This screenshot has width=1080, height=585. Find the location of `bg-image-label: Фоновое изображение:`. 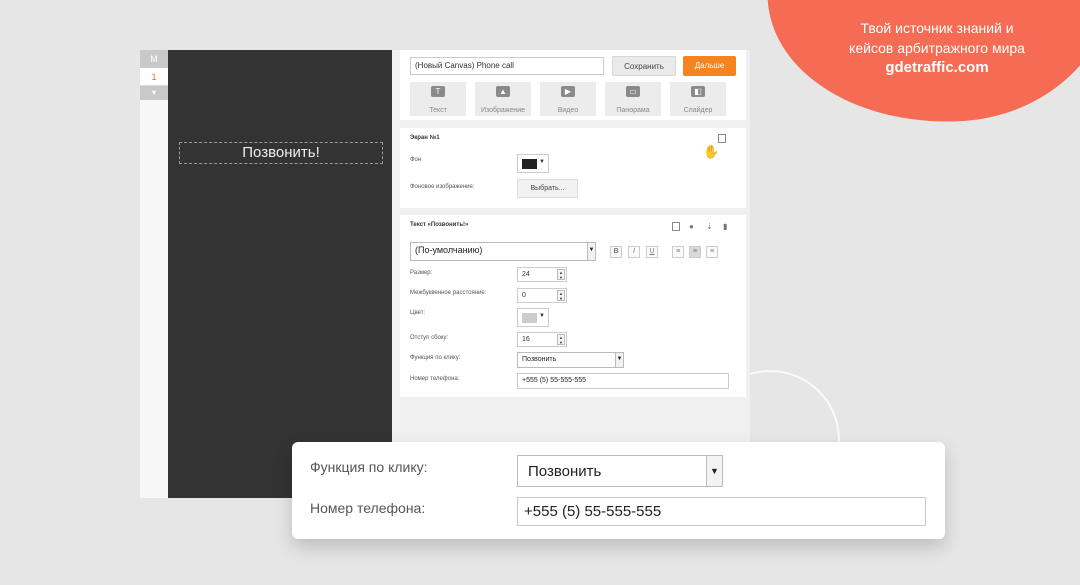

bg-image-label: Фоновое изображение: is located at coordinates (442, 187).